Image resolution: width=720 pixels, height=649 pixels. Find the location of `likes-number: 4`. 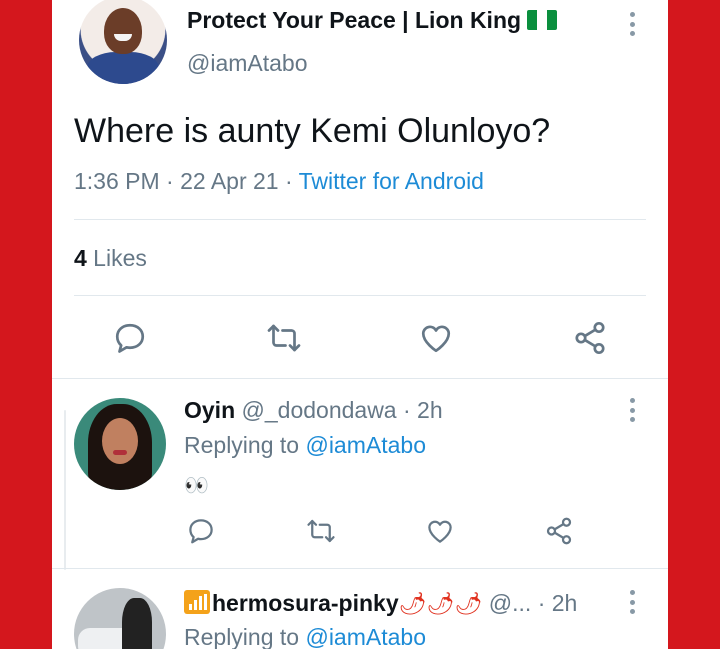

likes-number: 4 is located at coordinates (80, 258).